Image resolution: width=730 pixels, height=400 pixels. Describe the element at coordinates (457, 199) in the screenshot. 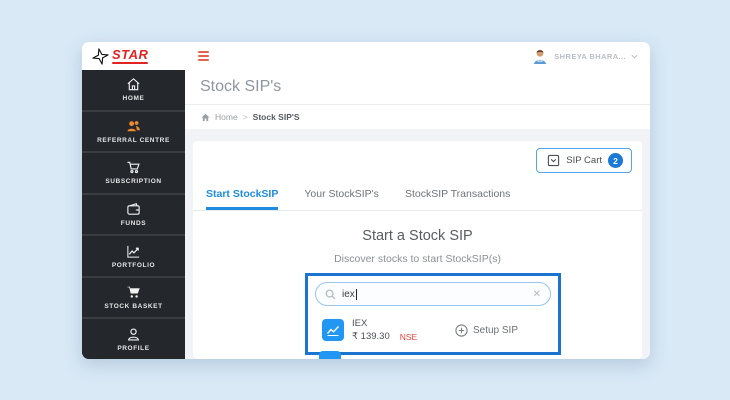

I see `tab-stocksip-transactions: StockSIP Transactions` at that location.